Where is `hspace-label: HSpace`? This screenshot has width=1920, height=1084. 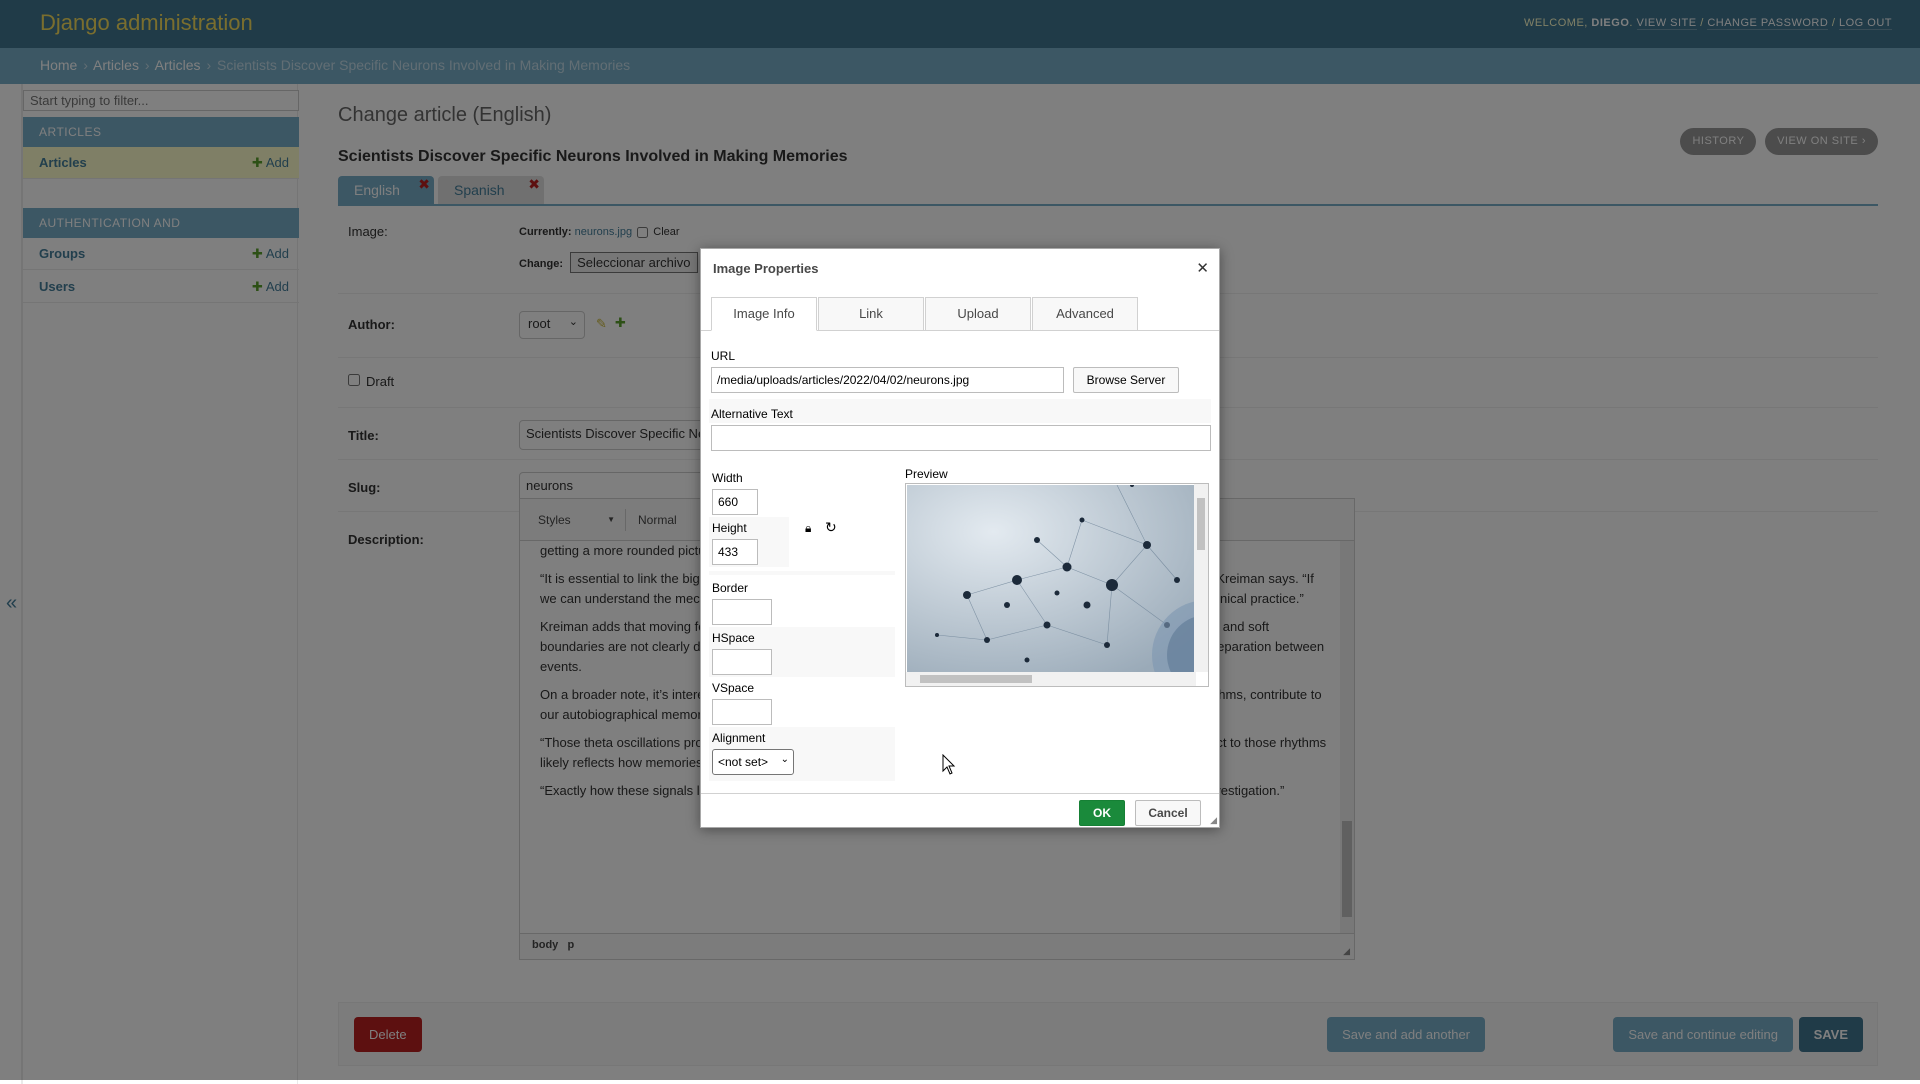
hspace-label: HSpace is located at coordinates (733, 638).